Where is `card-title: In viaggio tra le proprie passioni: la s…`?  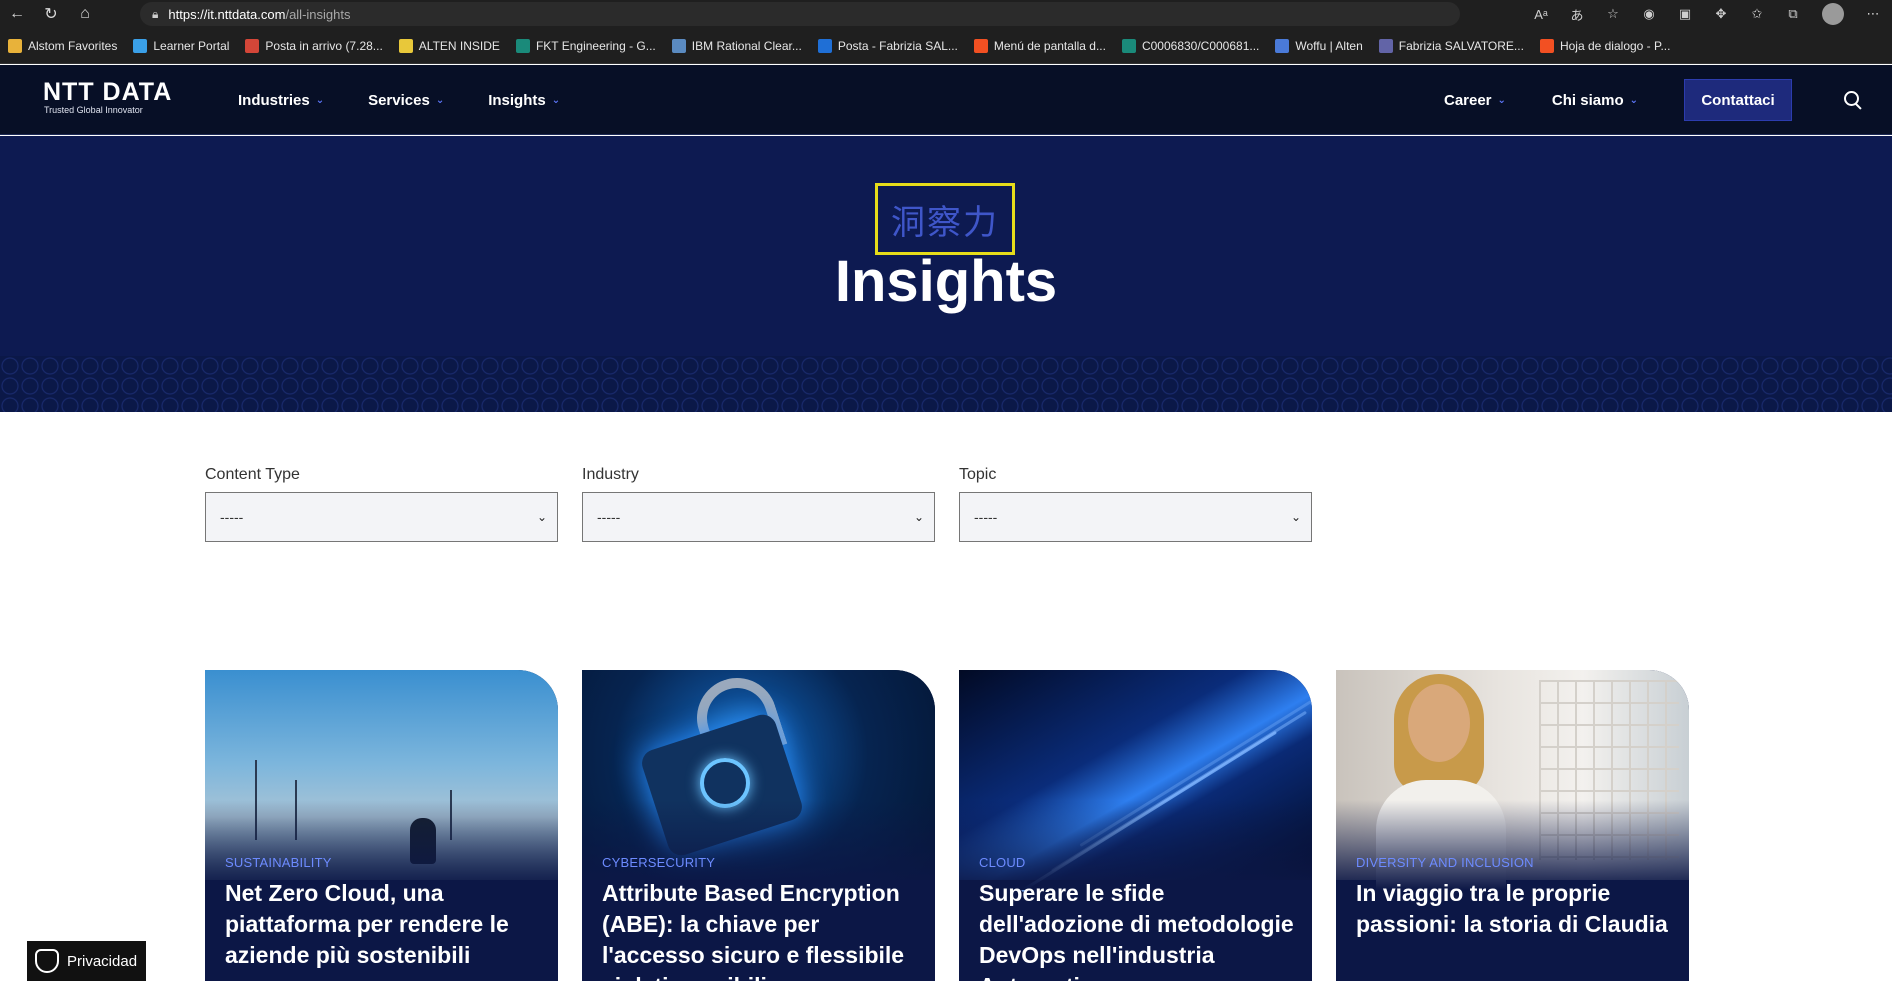 card-title: In viaggio tra le proprie passioni: la s… is located at coordinates (1514, 909).